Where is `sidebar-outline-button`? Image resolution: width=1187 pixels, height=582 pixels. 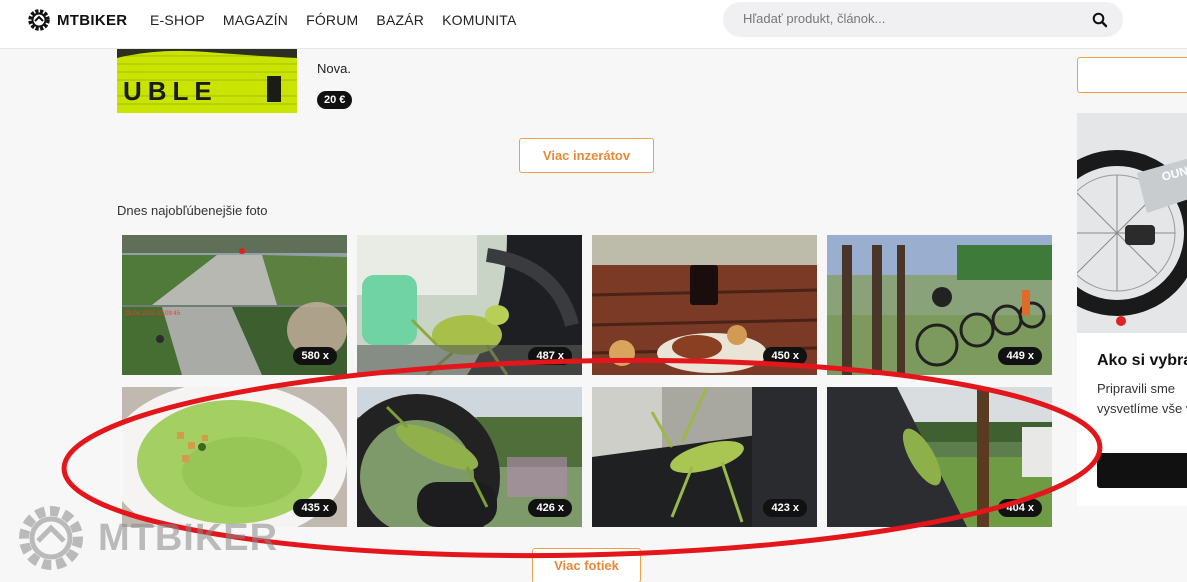
sidebar-outline-button is located at coordinates (1132, 75).